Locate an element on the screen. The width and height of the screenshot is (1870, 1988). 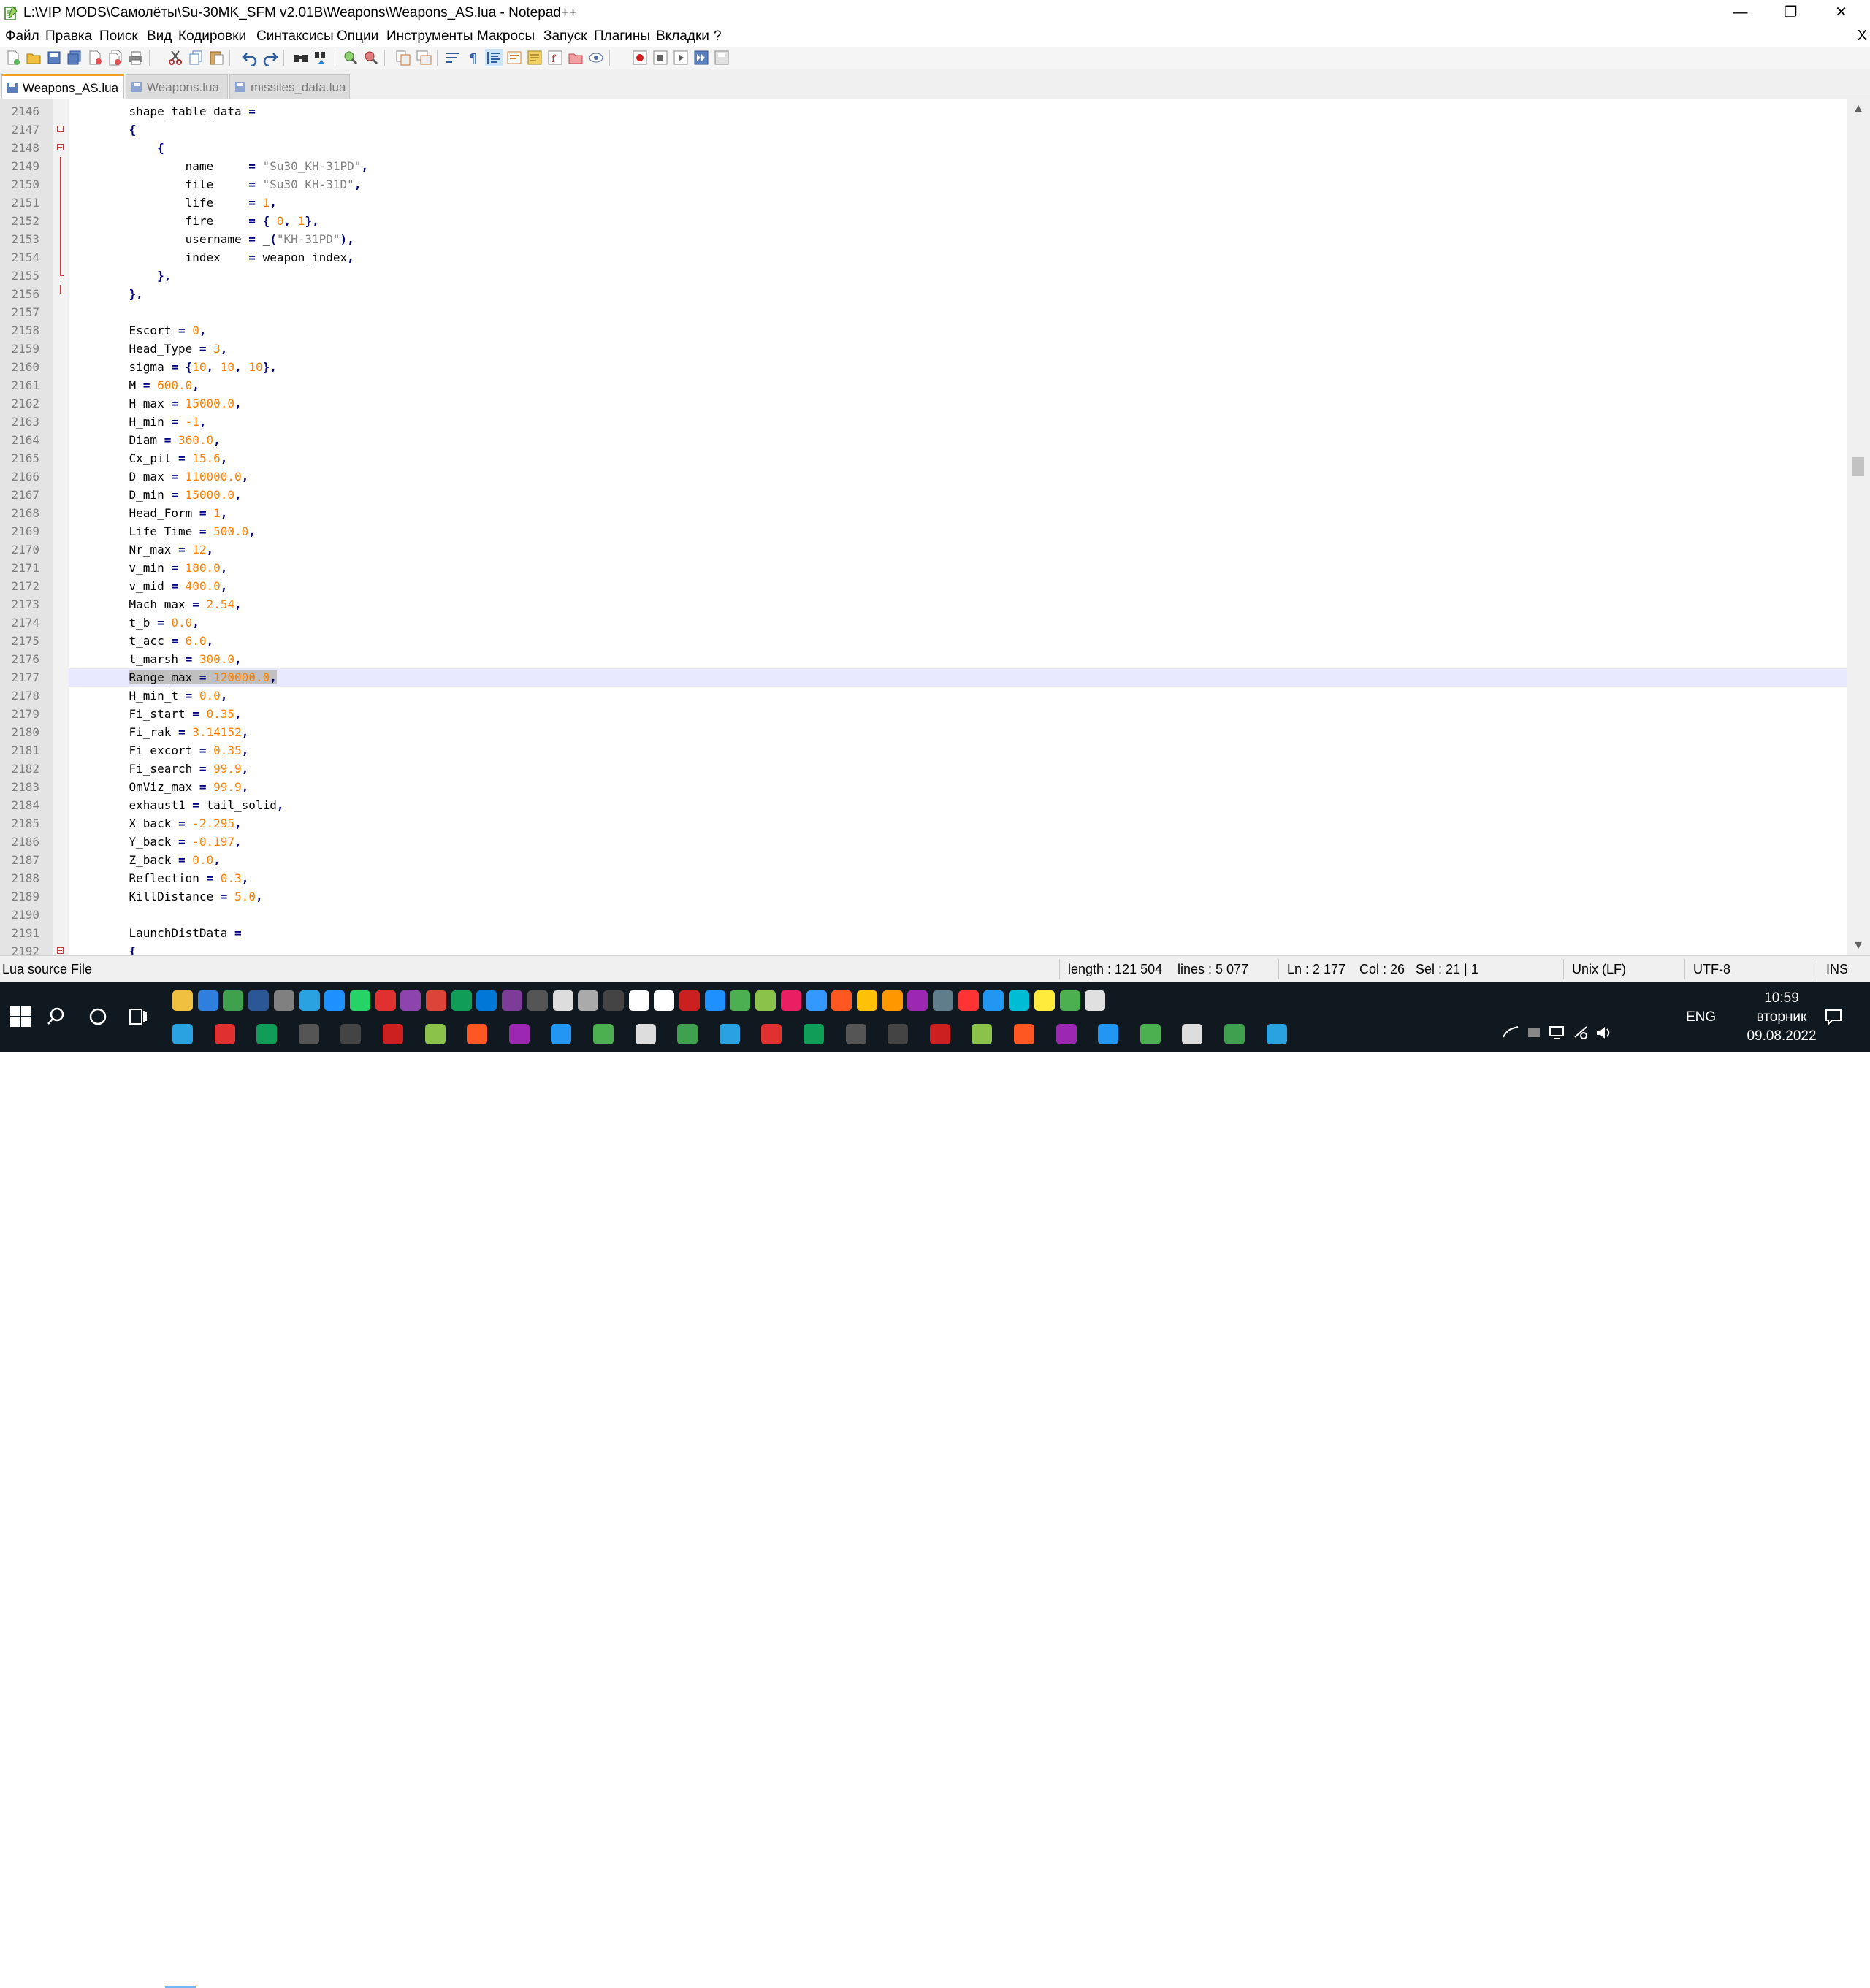
code-line: 2164 Diam = 360.0, is located at coordinates (929, 440).